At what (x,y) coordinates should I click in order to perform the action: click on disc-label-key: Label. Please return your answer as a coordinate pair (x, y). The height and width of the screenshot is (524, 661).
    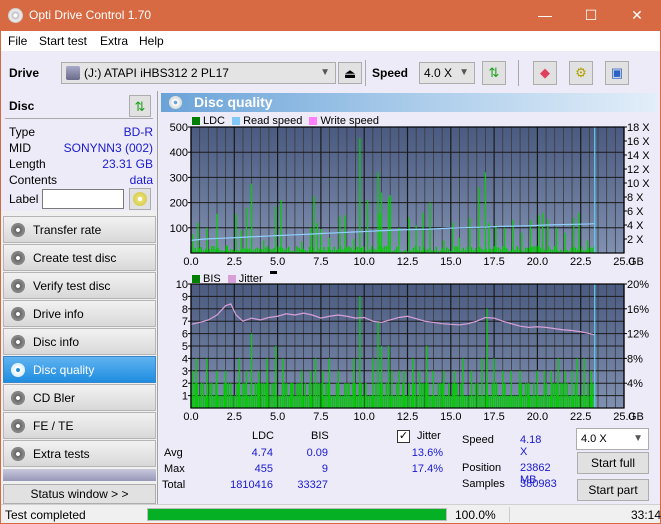
    Looking at the image, I should click on (24, 199).